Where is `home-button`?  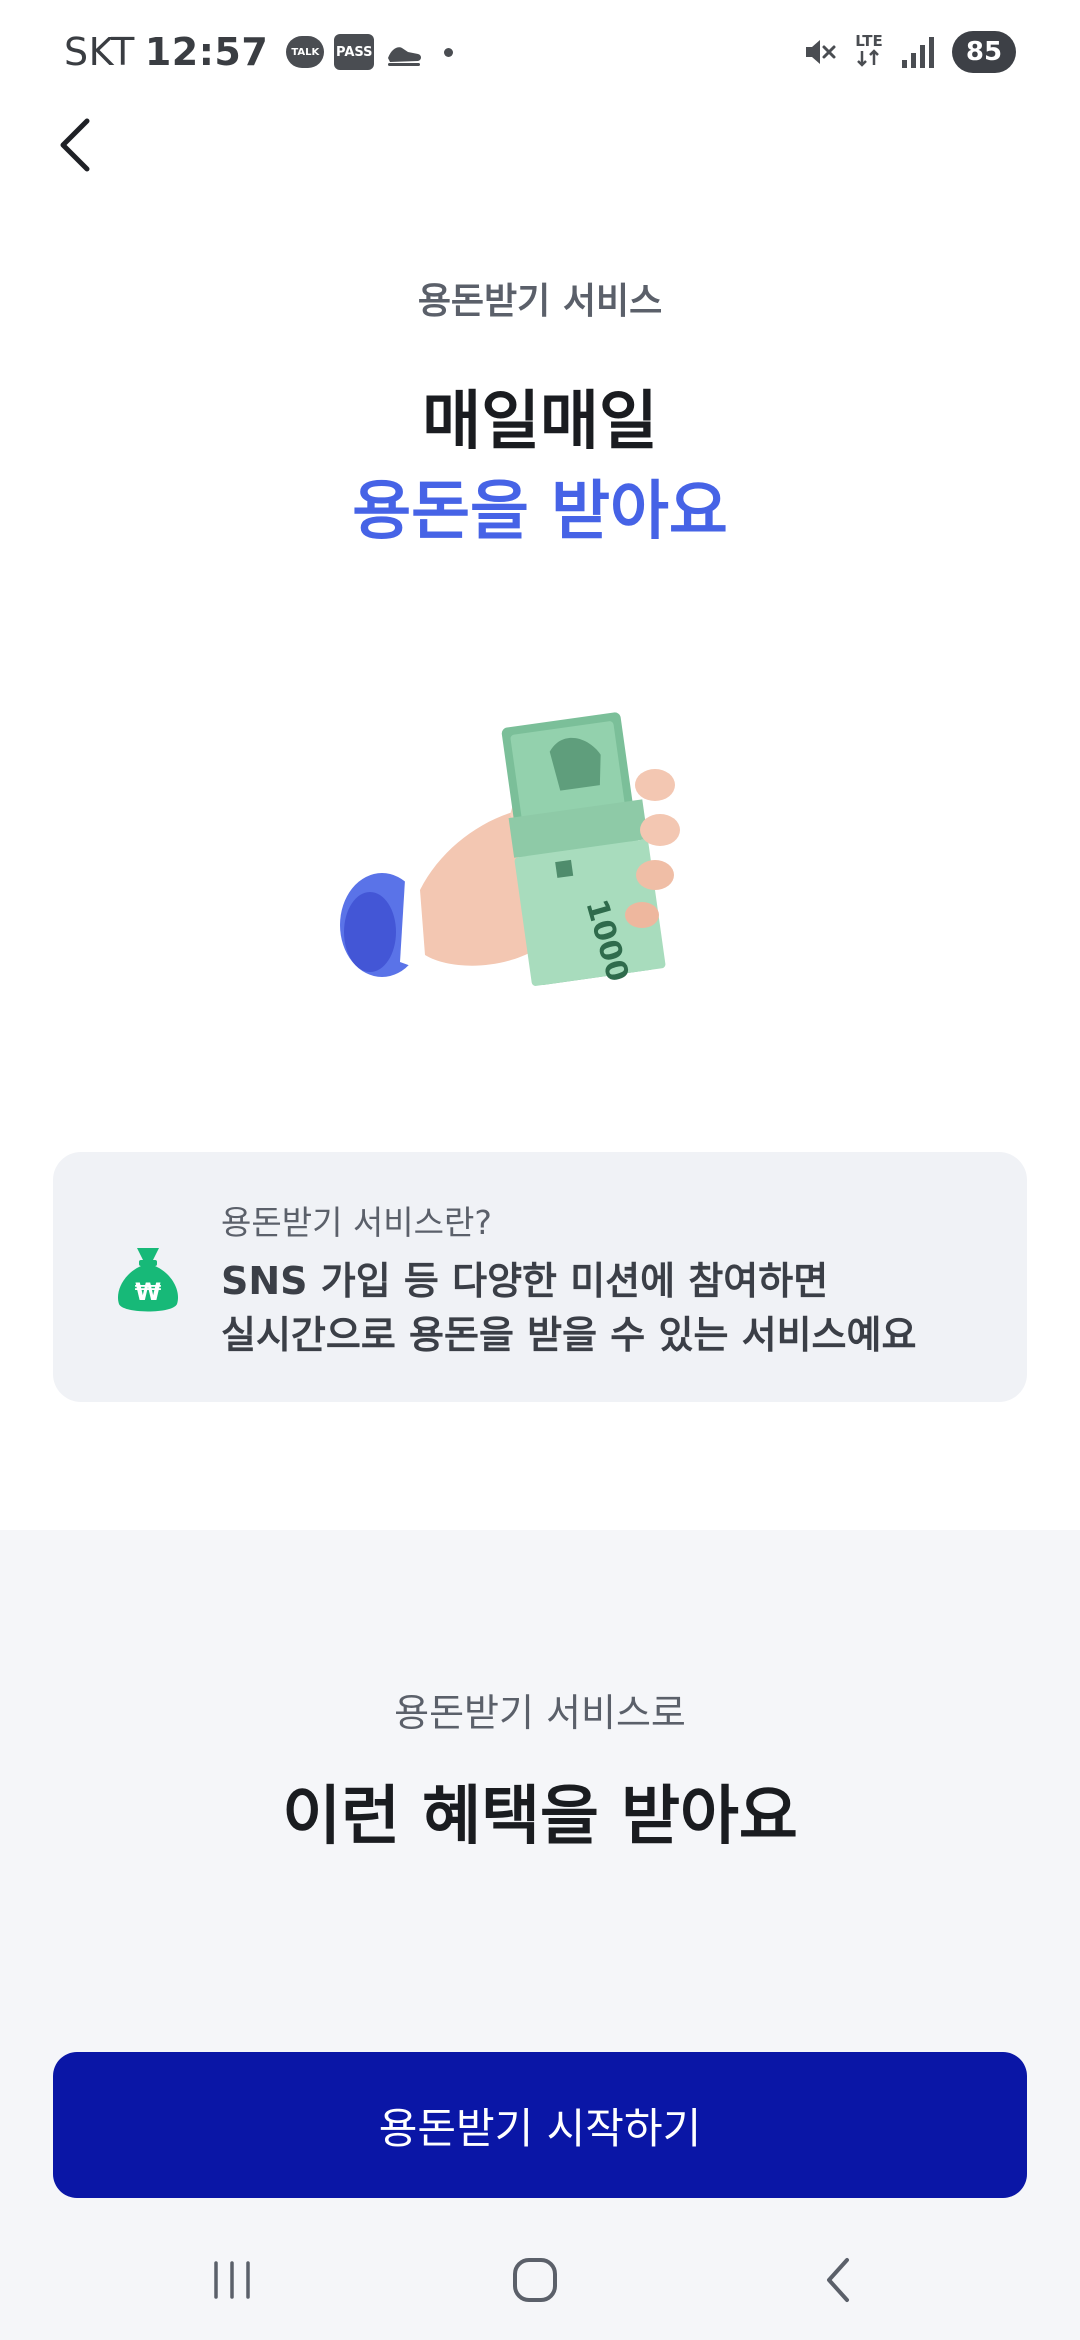 home-button is located at coordinates (535, 2280).